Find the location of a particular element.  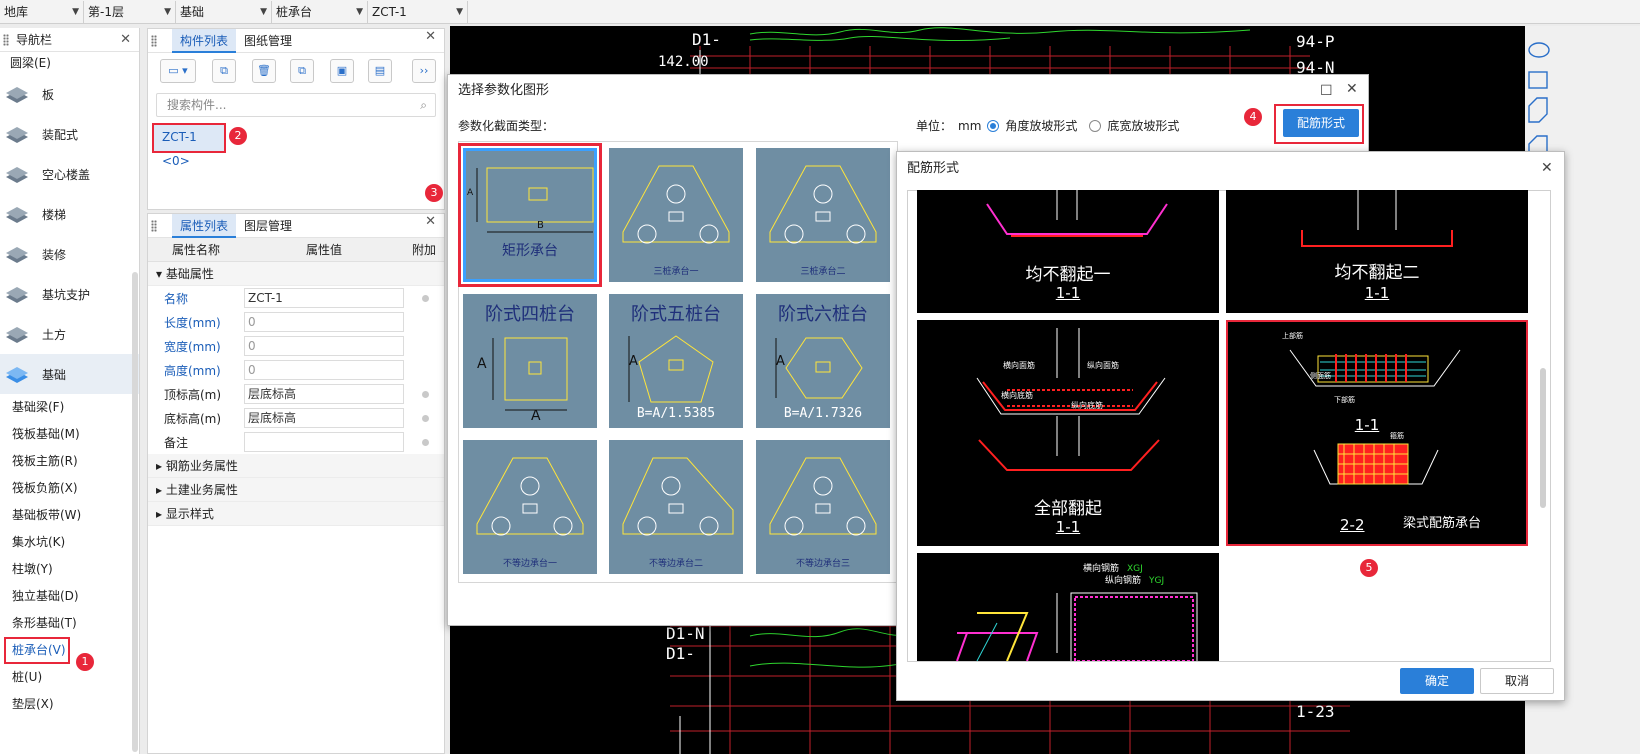

nav-subitem-7: 独立基础(D) is located at coordinates (69, 596).